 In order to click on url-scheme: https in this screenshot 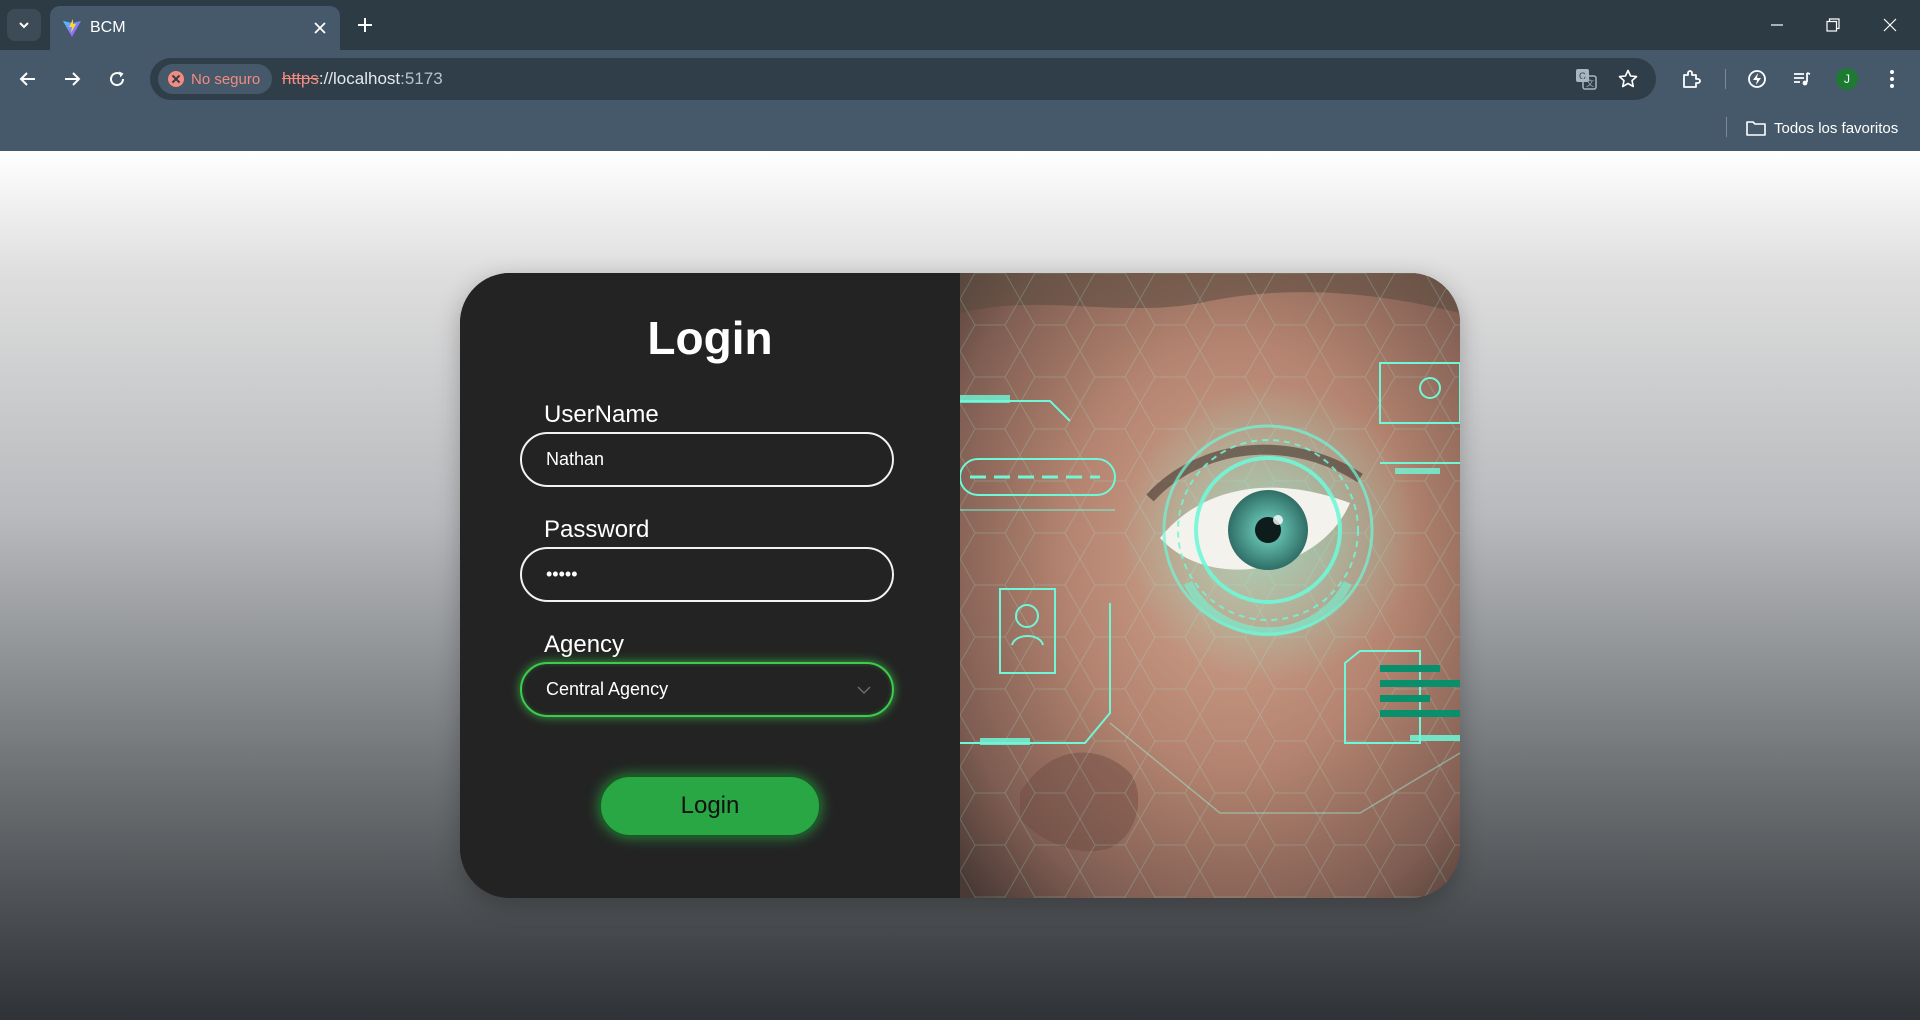, I will do `click(300, 78)`.